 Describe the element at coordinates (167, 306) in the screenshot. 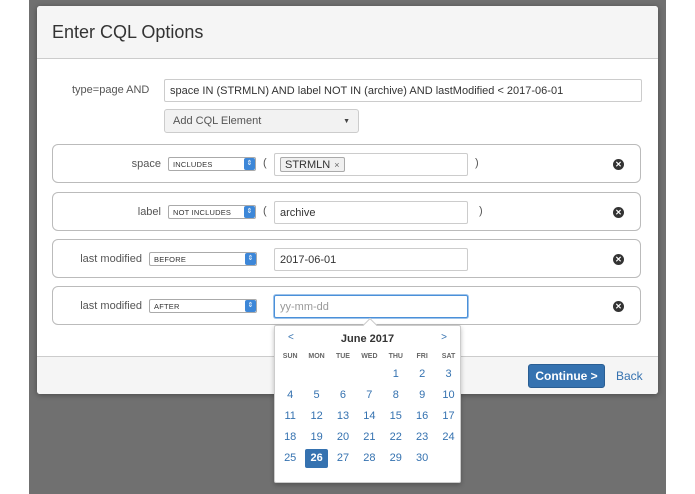

I see `operator-value: AFTER` at that location.